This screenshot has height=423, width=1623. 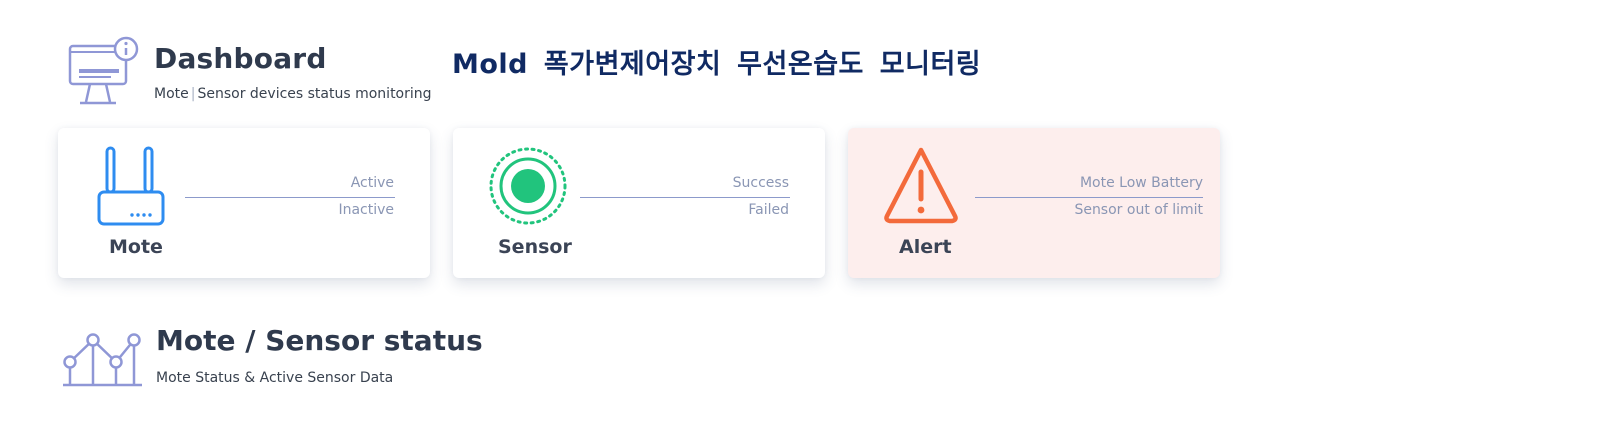 What do you see at coordinates (319, 340) in the screenshot?
I see `status-section-title: Mote / Sensor status` at bounding box center [319, 340].